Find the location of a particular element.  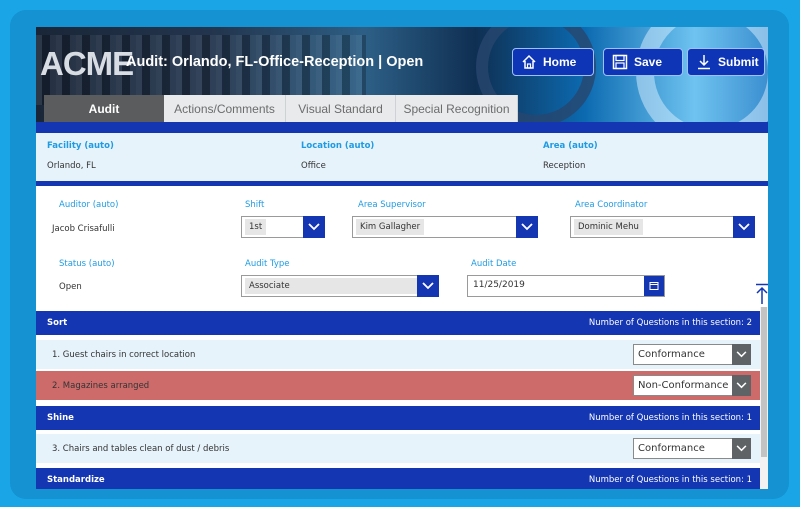

audit-type-dropdown-value: Associate is located at coordinates (331, 286).